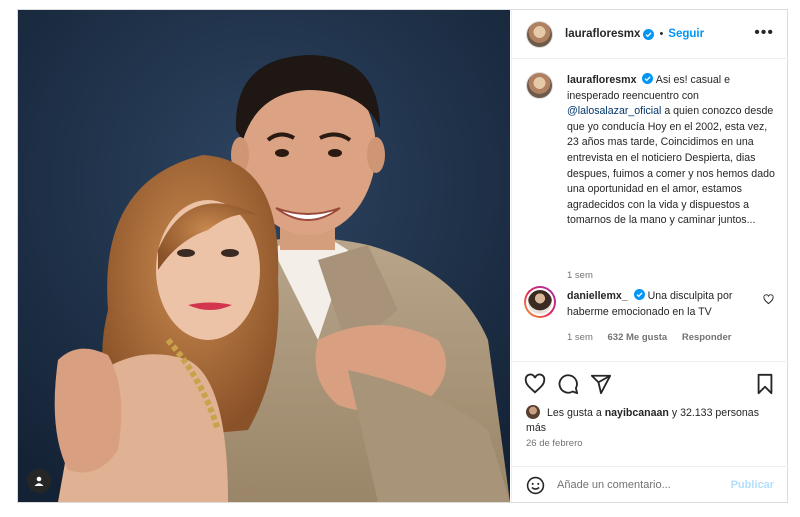  I want to click on comment-bubble-icon, so click(568, 384).